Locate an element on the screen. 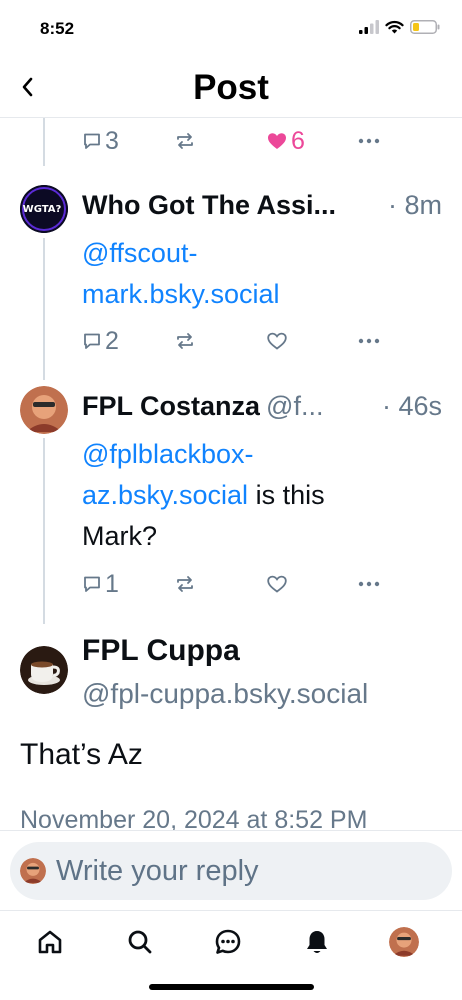  reply-button: 1 is located at coordinates (100, 584).